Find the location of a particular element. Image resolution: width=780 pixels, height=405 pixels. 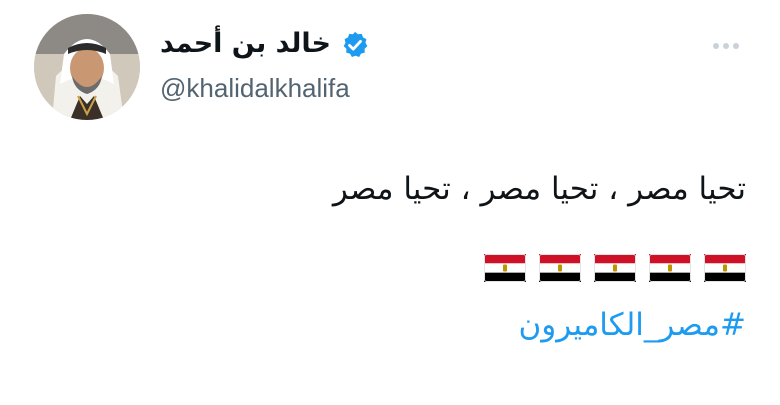

avatar-image is located at coordinates (87, 67).